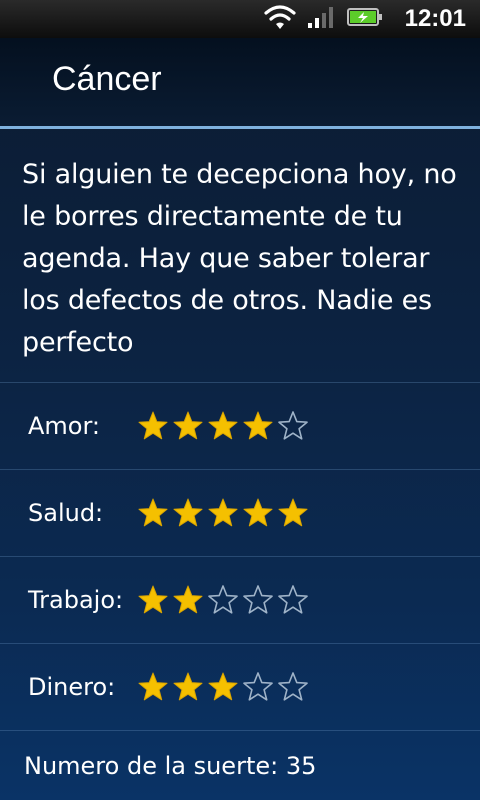  I want to click on title-divider, so click(240, 127).